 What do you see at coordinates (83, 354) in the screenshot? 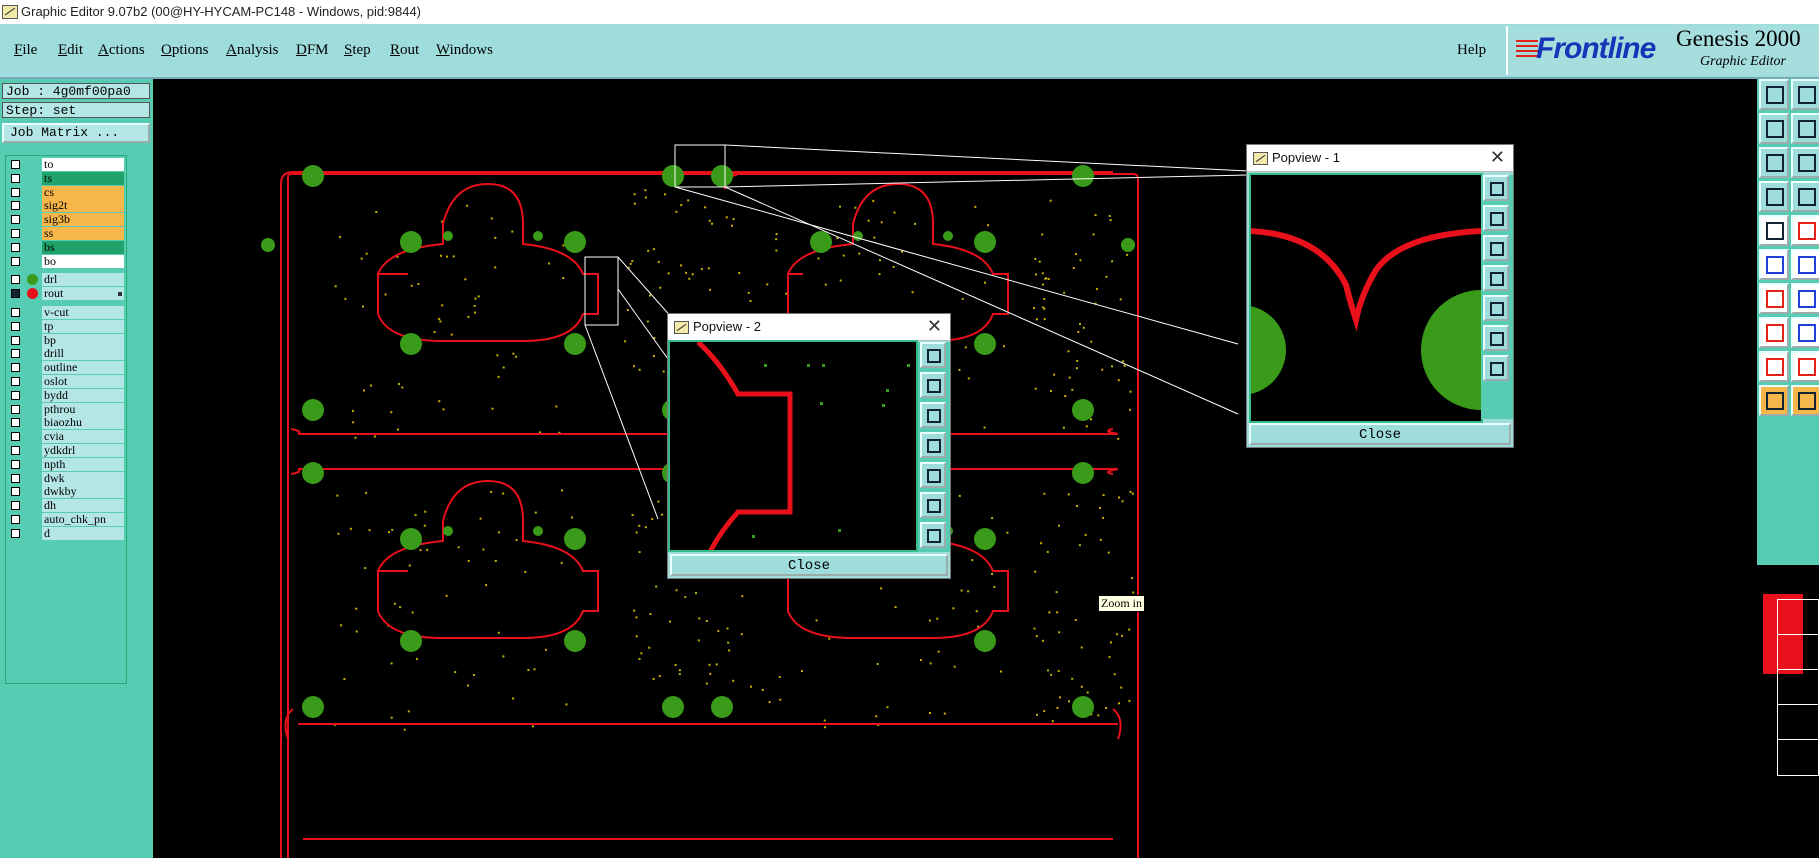
I see `layer-name: drill` at bounding box center [83, 354].